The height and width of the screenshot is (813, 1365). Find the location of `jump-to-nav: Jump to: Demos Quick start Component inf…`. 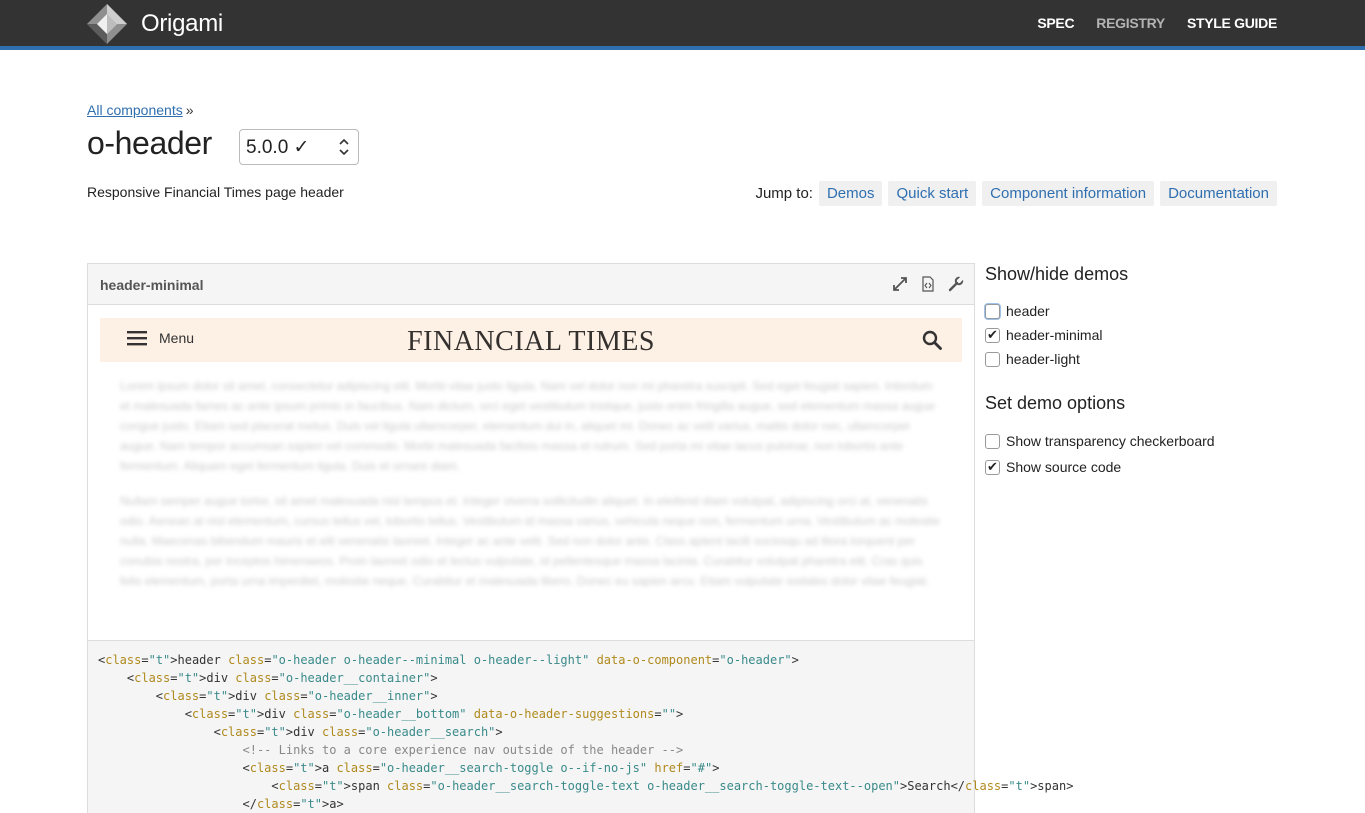

jump-to-nav: Jump to: Demos Quick start Component inf… is located at coordinates (1016, 193).